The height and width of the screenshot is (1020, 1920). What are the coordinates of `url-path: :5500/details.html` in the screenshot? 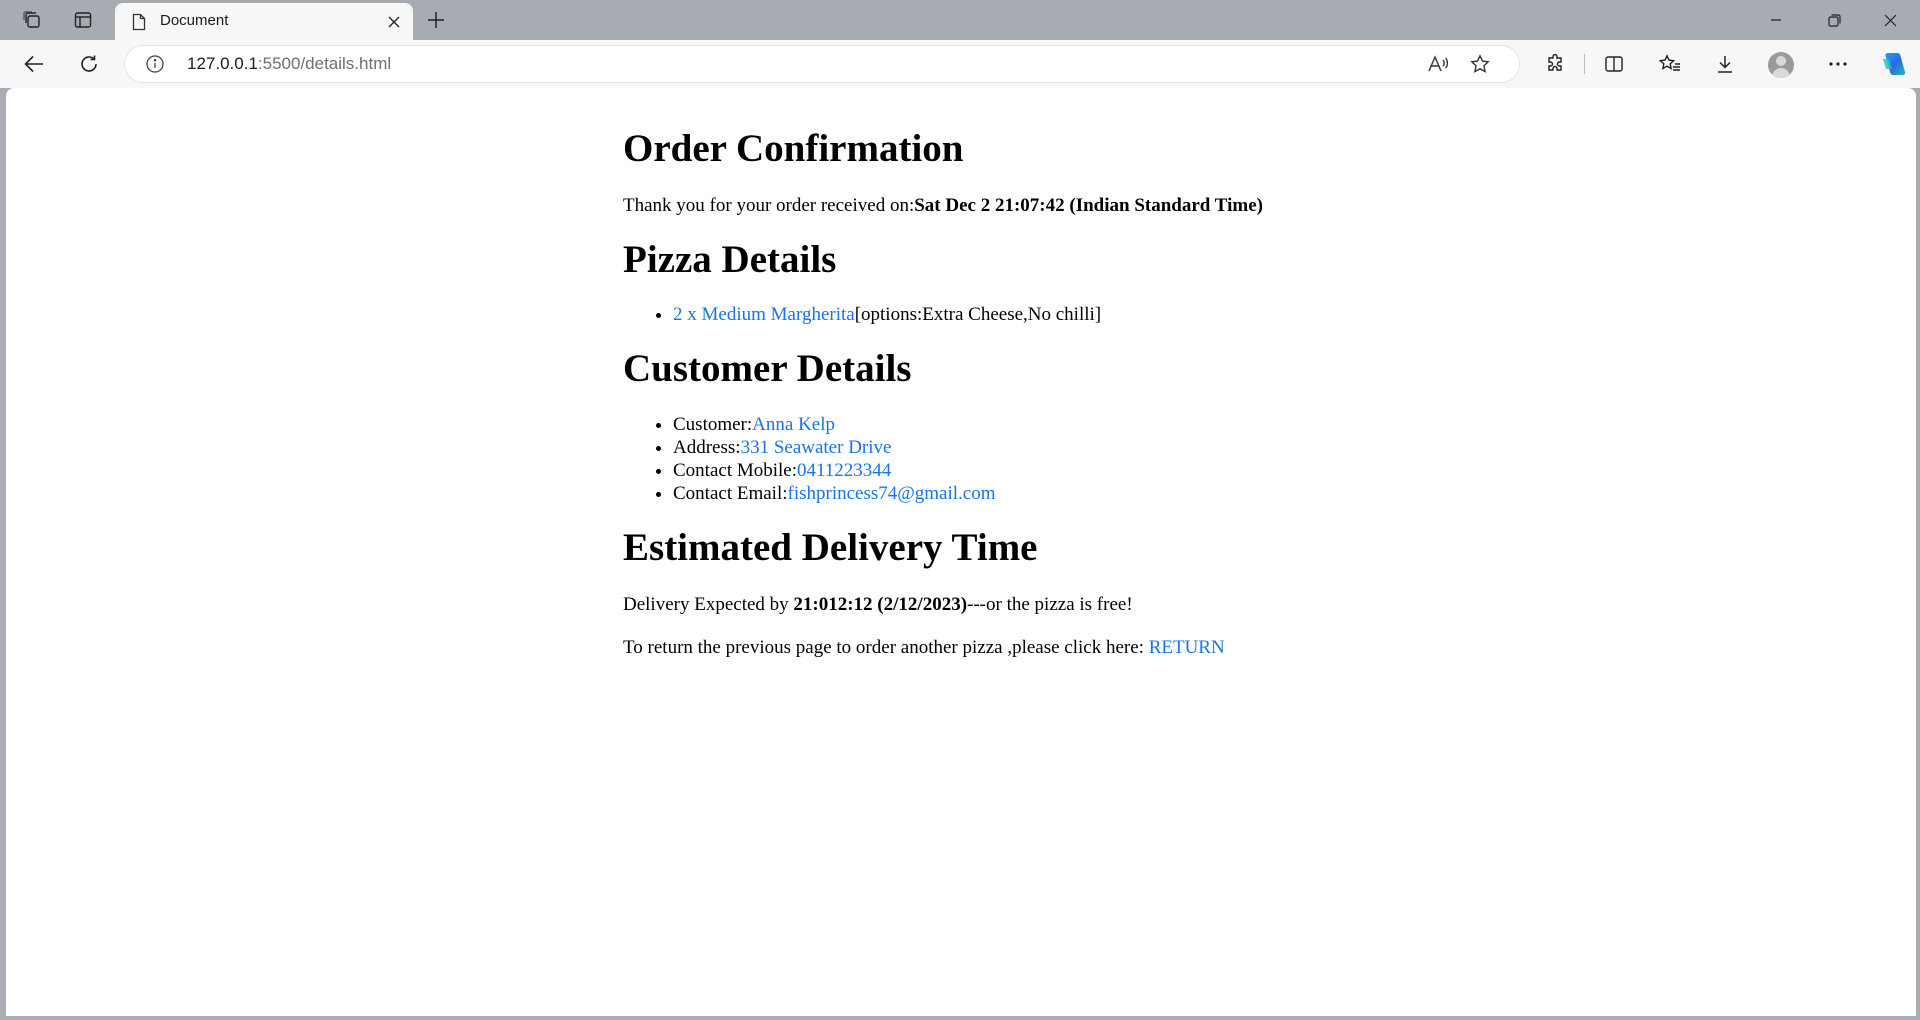 It's located at (324, 63).